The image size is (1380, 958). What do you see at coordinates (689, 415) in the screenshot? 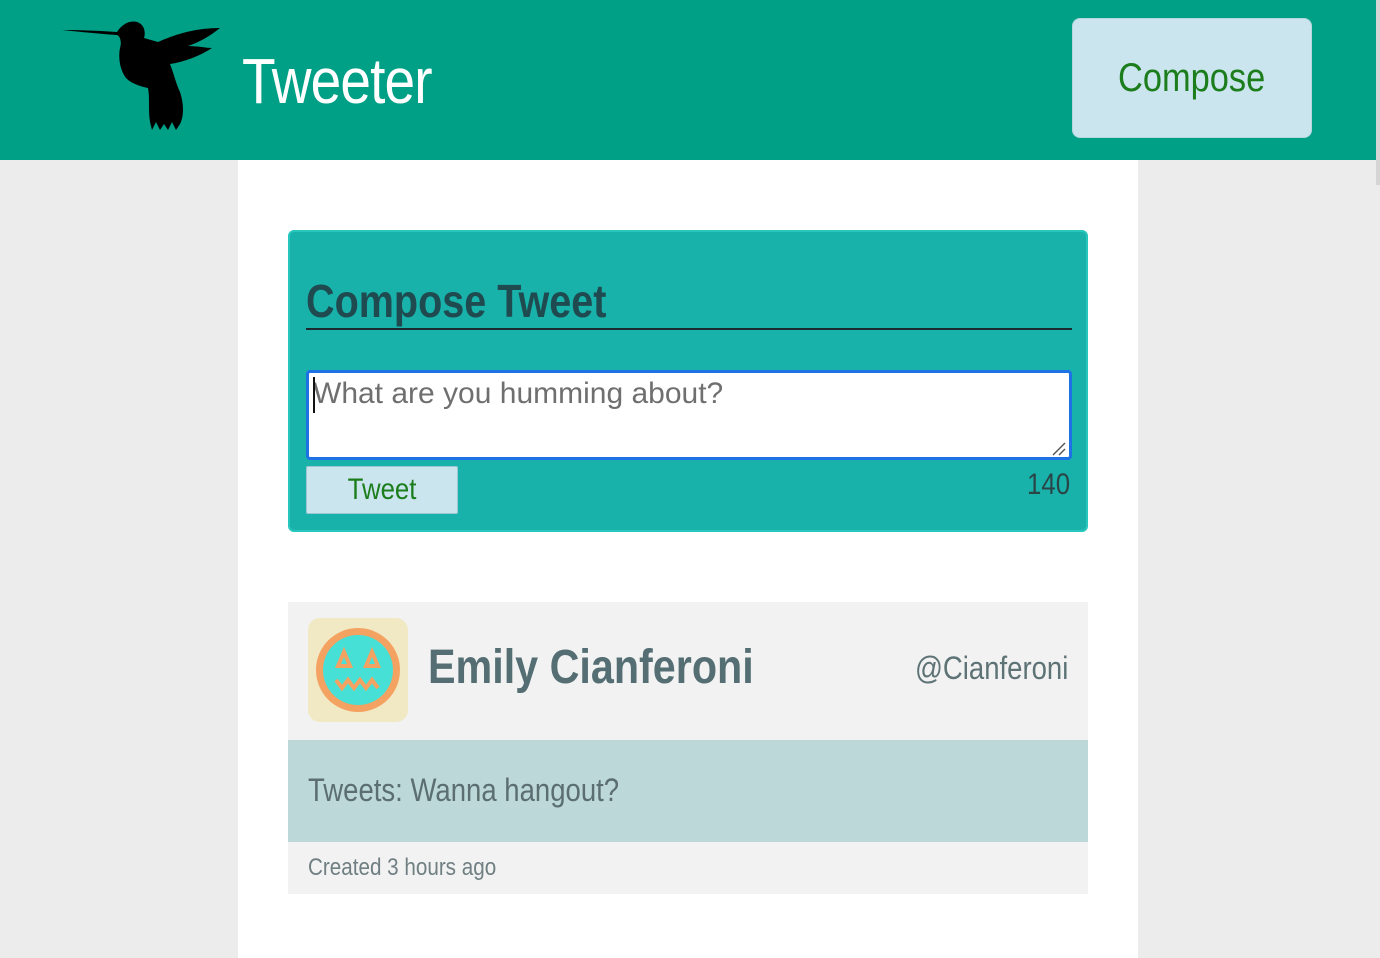
I see `tweet-textarea` at bounding box center [689, 415].